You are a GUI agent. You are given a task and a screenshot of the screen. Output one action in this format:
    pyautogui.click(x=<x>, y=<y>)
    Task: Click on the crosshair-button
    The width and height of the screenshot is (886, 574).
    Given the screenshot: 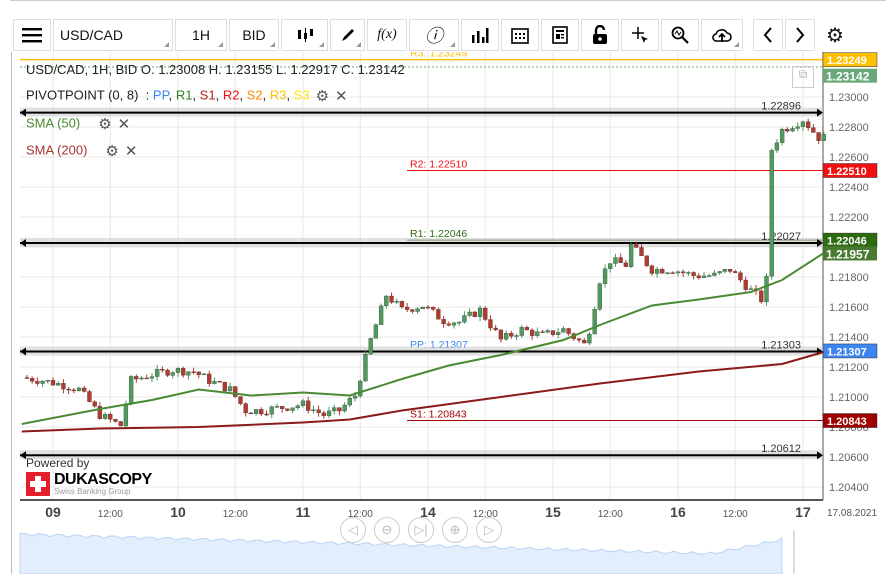 What is the action you would take?
    pyautogui.click(x=640, y=35)
    